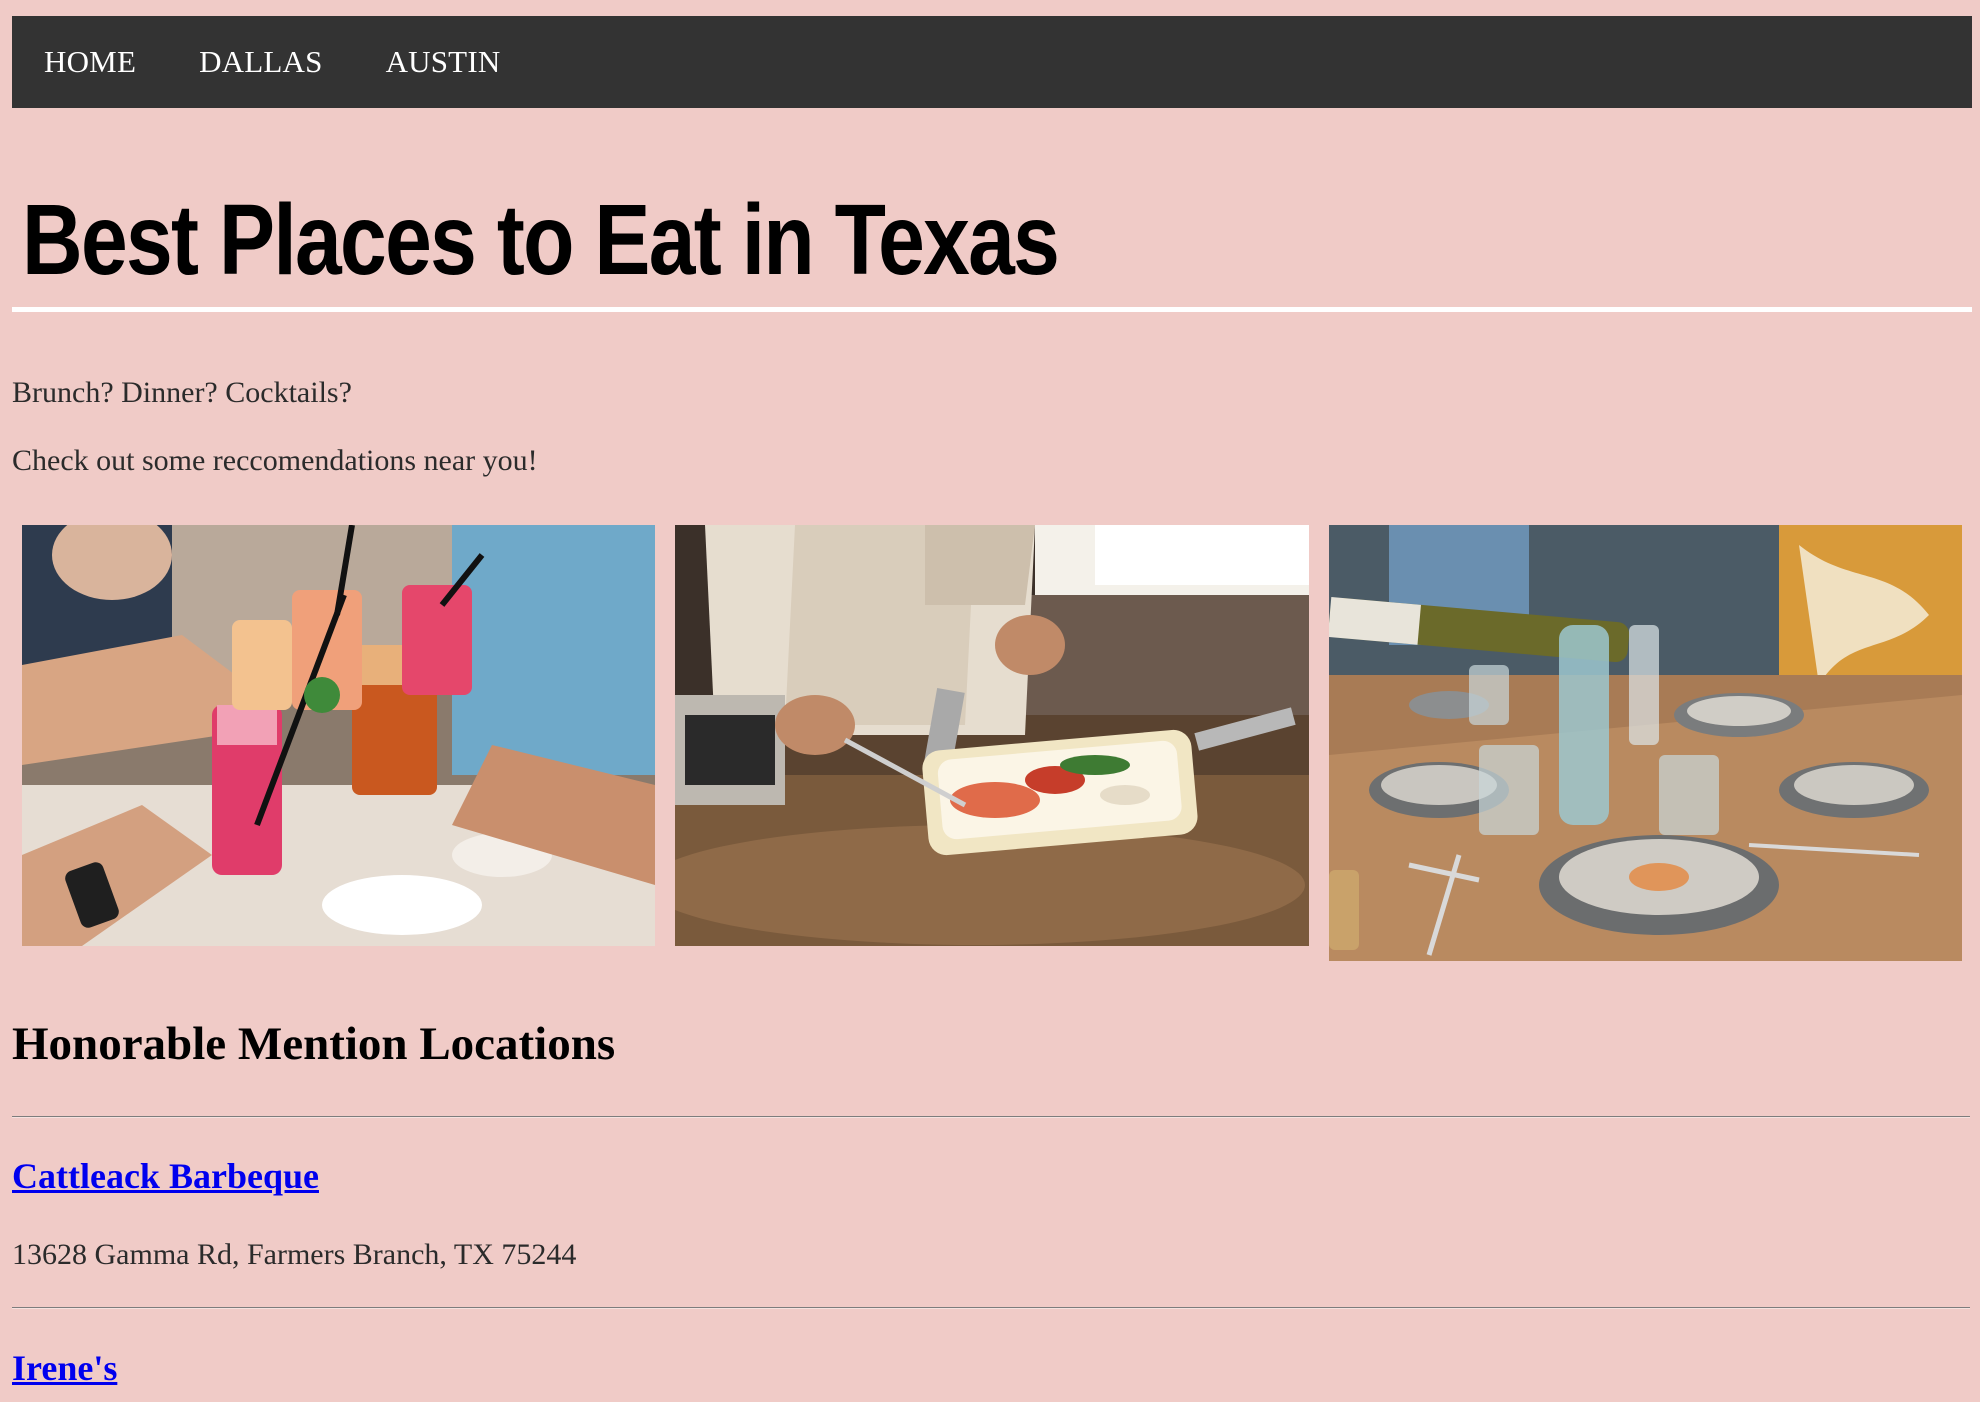  Describe the element at coordinates (991, 1117) in the screenshot. I see `section-divider` at that location.